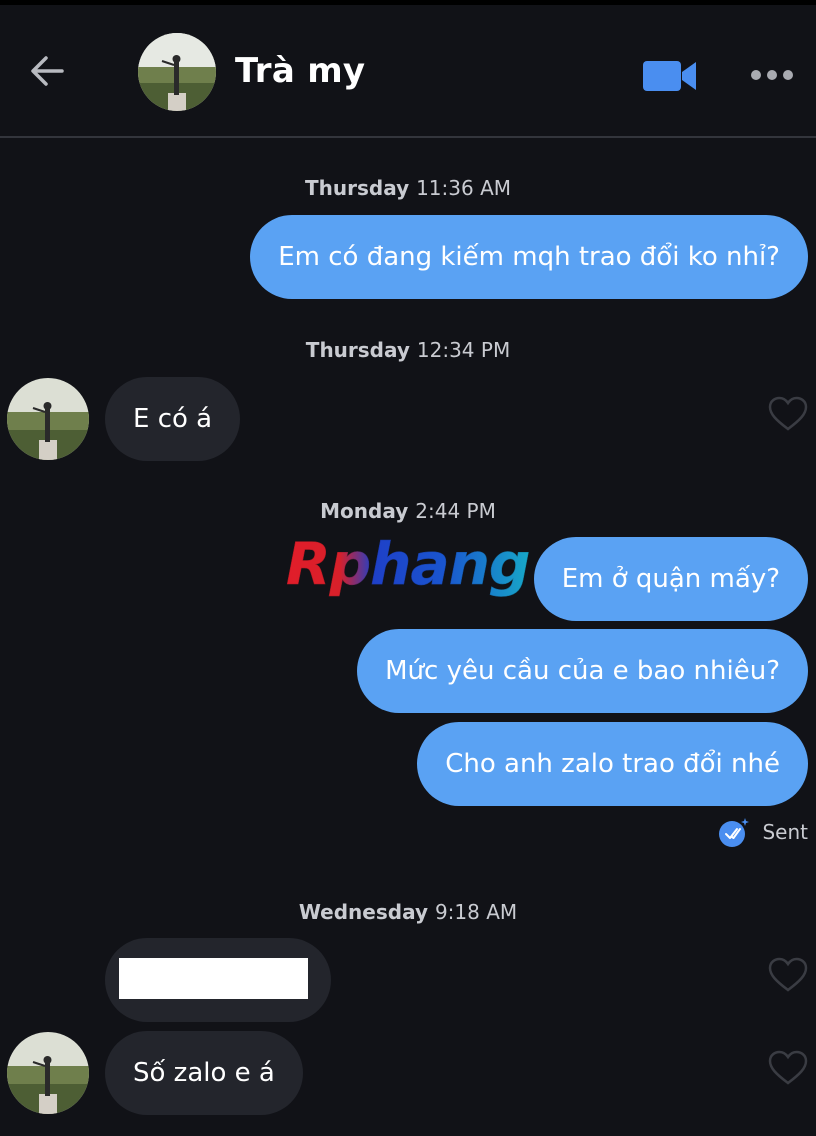  What do you see at coordinates (455, 511) in the screenshot?
I see `timestamp-time: 2:44 PM` at bounding box center [455, 511].